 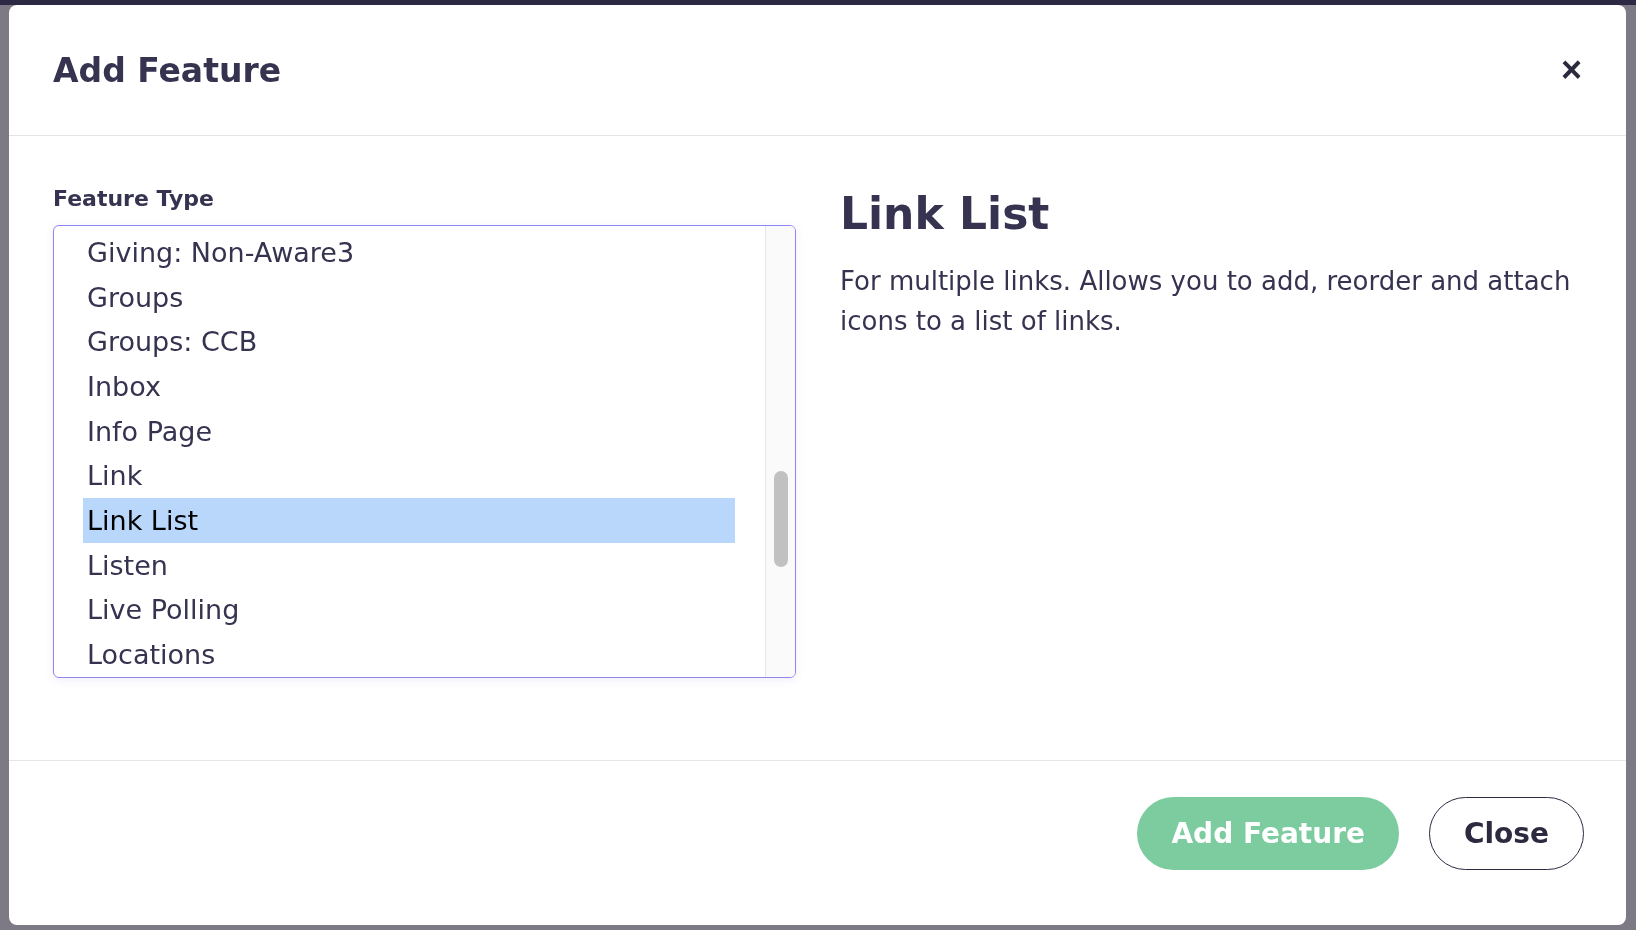 What do you see at coordinates (1506, 833) in the screenshot?
I see `close-button: Close` at bounding box center [1506, 833].